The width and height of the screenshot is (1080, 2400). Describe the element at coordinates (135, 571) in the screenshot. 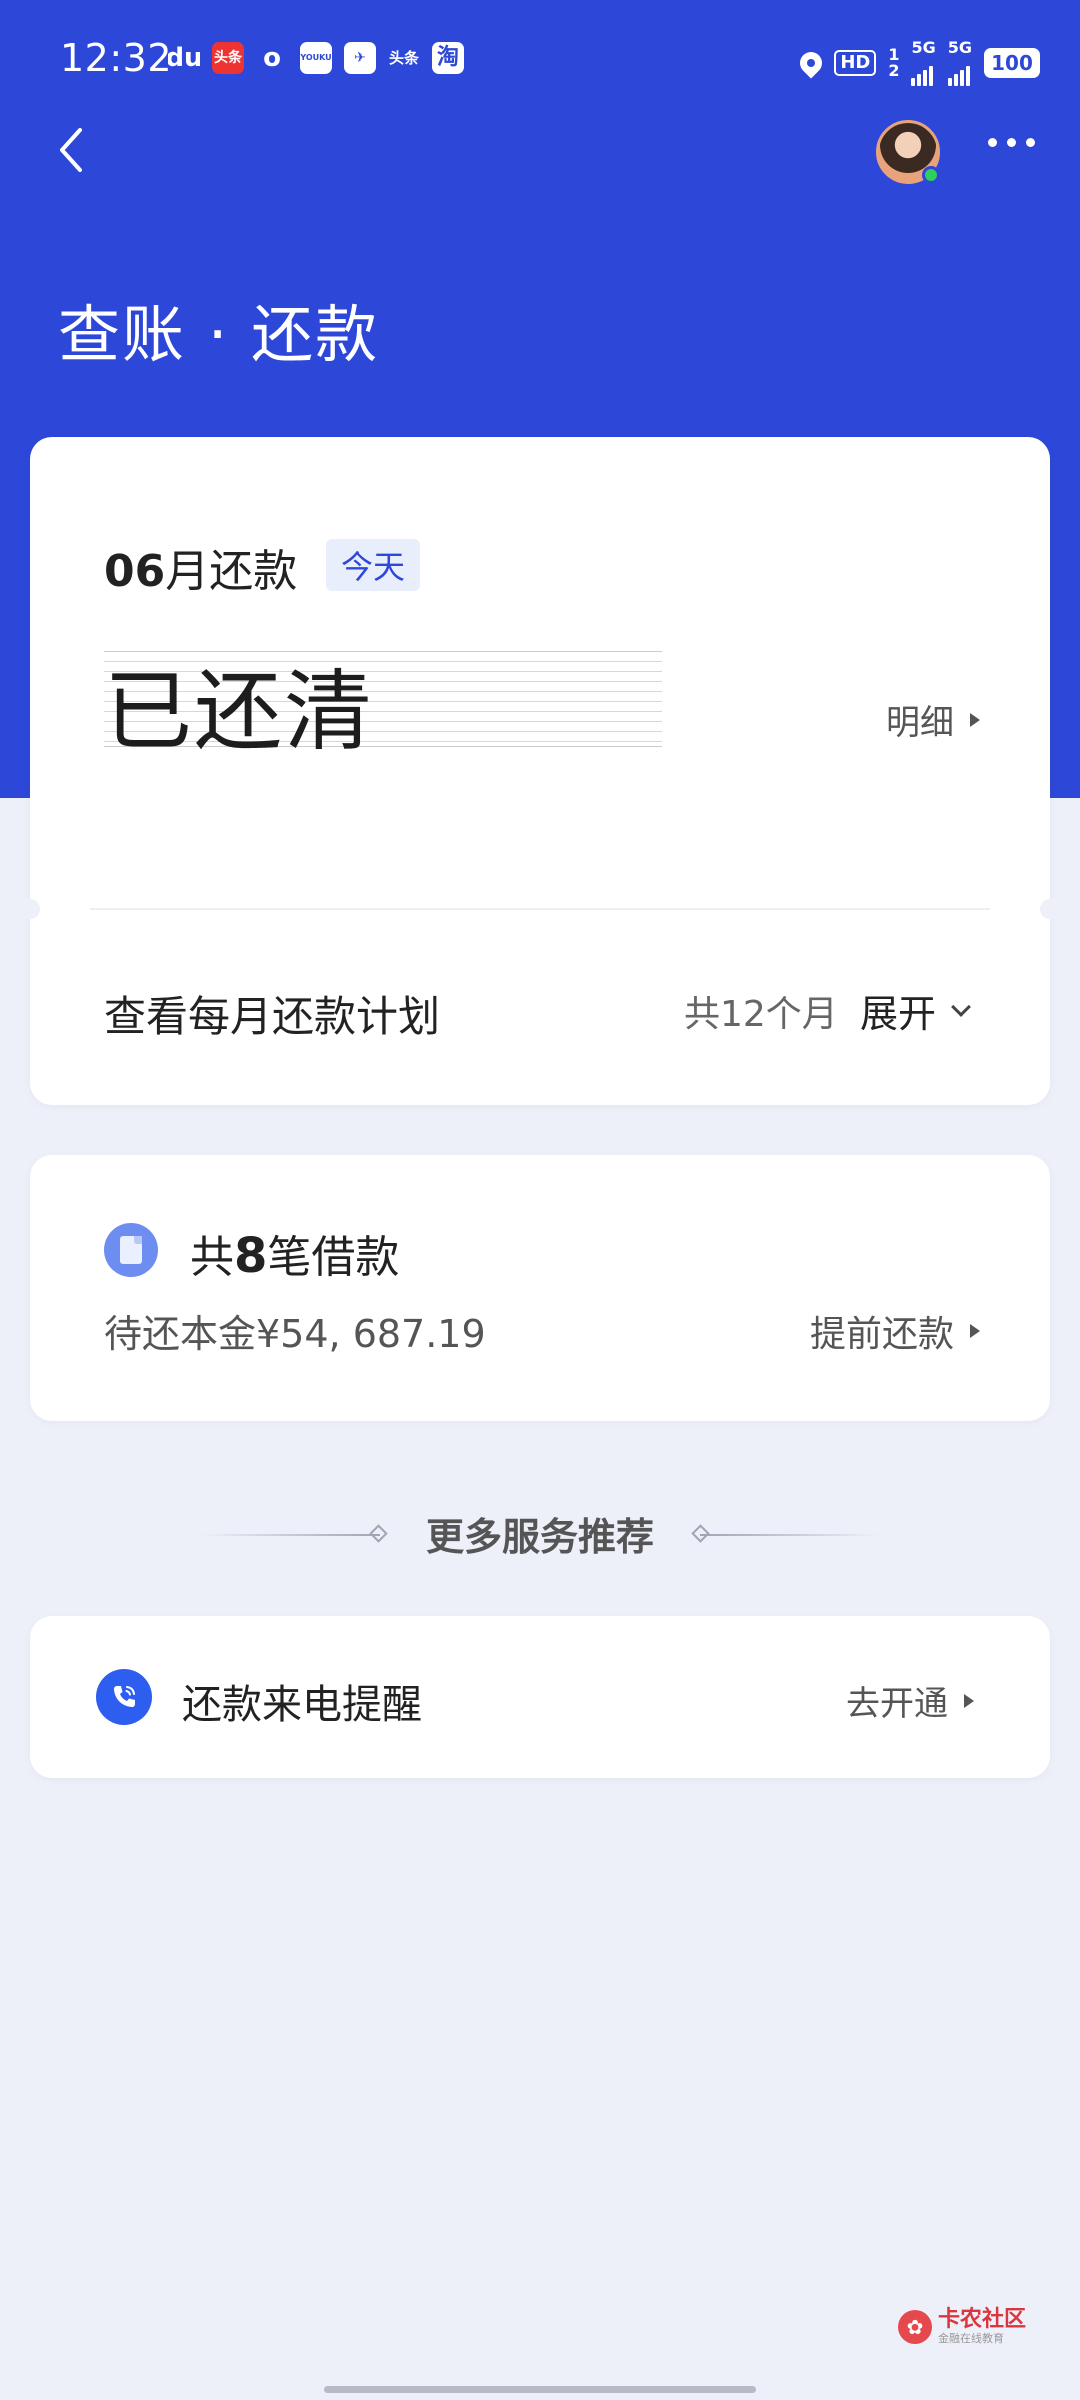

I see `month-number: 06` at that location.